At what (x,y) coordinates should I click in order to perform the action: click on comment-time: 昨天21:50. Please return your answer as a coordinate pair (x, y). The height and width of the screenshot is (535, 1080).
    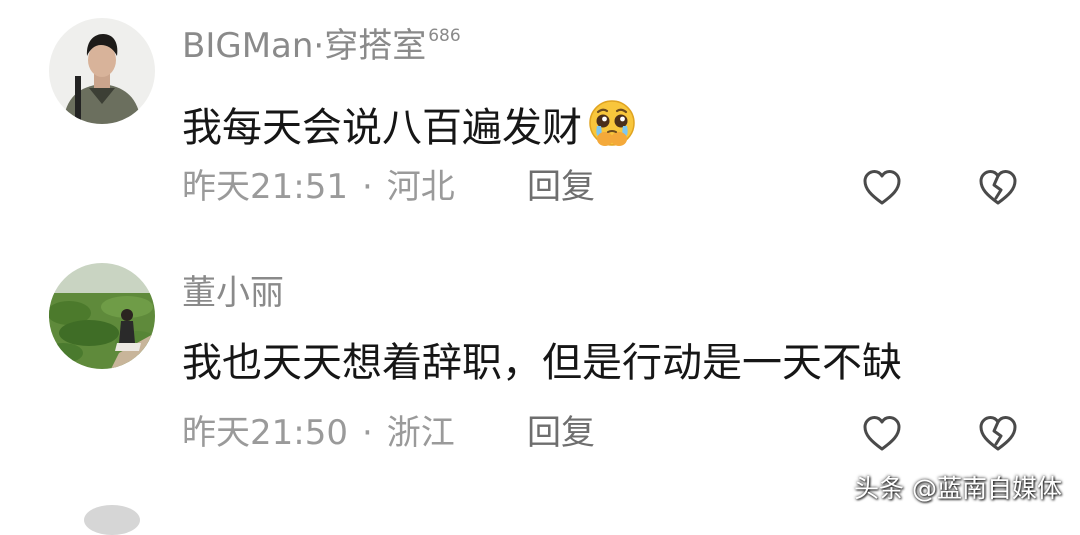
    Looking at the image, I should click on (265, 433).